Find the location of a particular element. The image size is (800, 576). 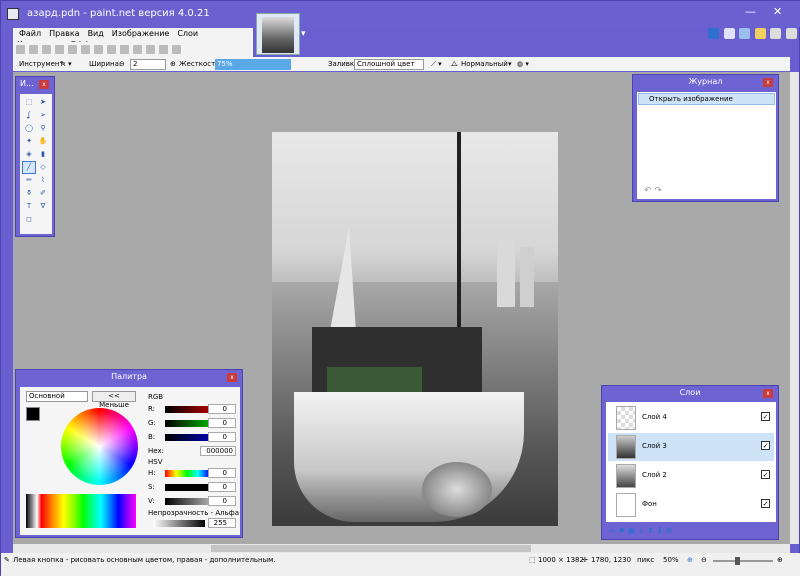

menu-view: Вид is located at coordinates (96, 33).